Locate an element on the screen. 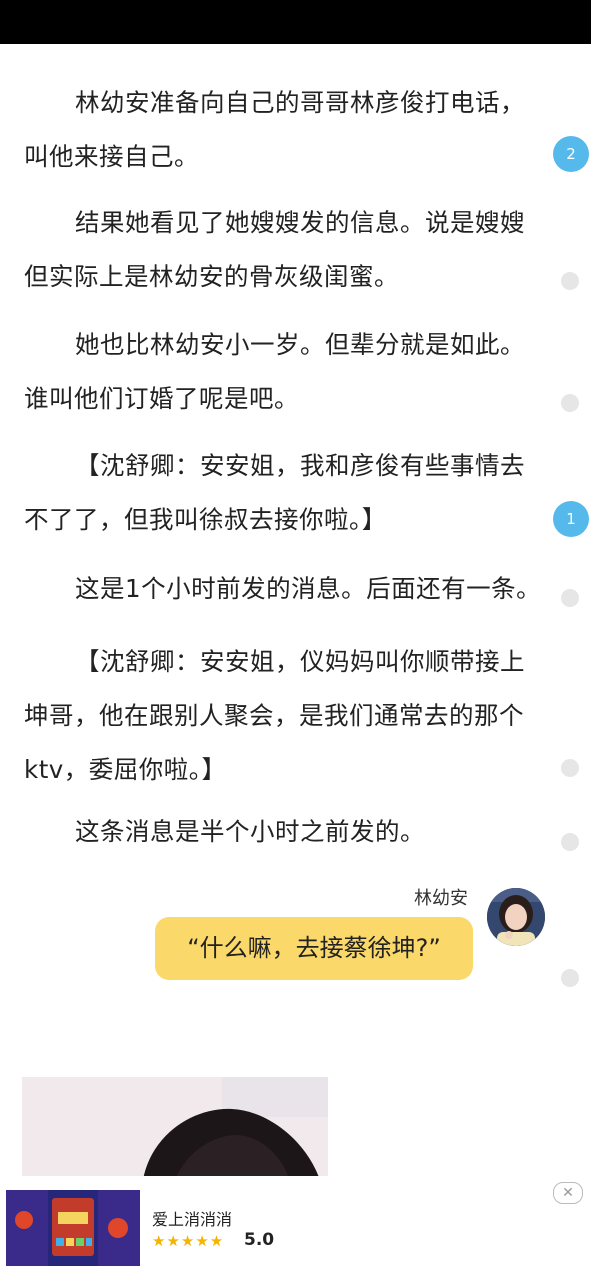 The image size is (591, 1280). ad-banner: 广告 爱上消消消 ★★★★★ 5.0 ✕ is located at coordinates (295, 1228).